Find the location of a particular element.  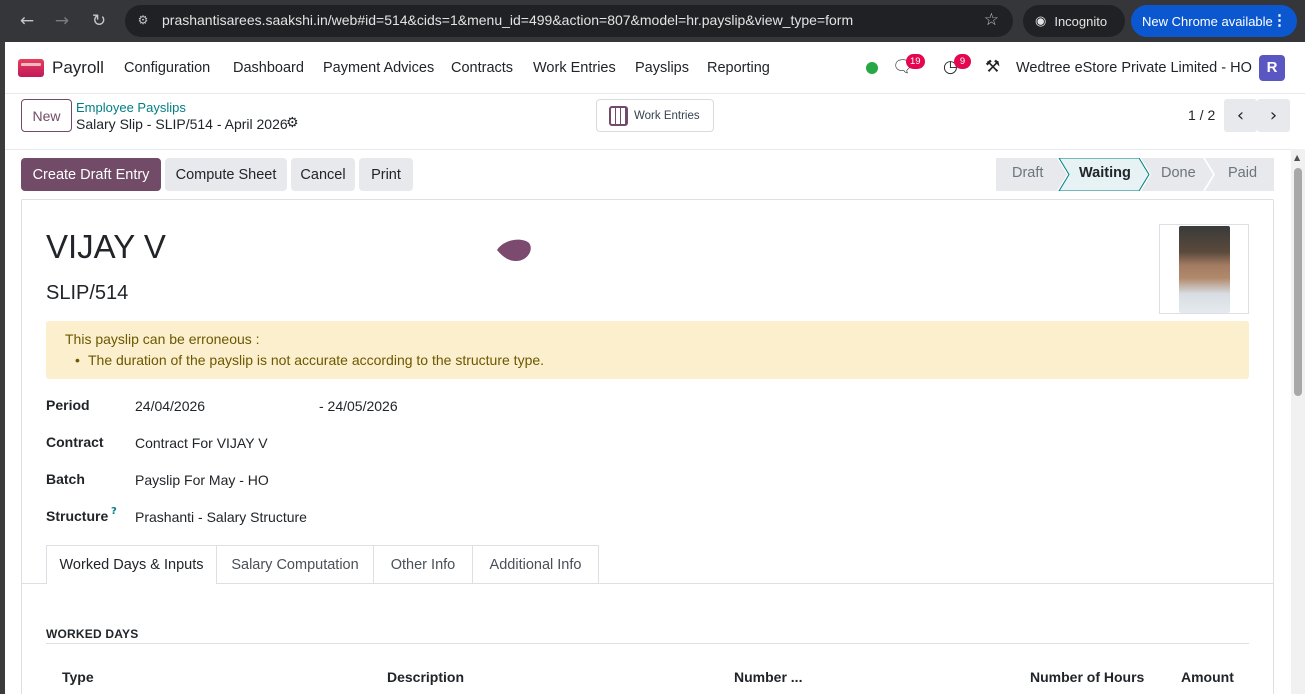

scrollbar-thumb is located at coordinates (1298, 282).